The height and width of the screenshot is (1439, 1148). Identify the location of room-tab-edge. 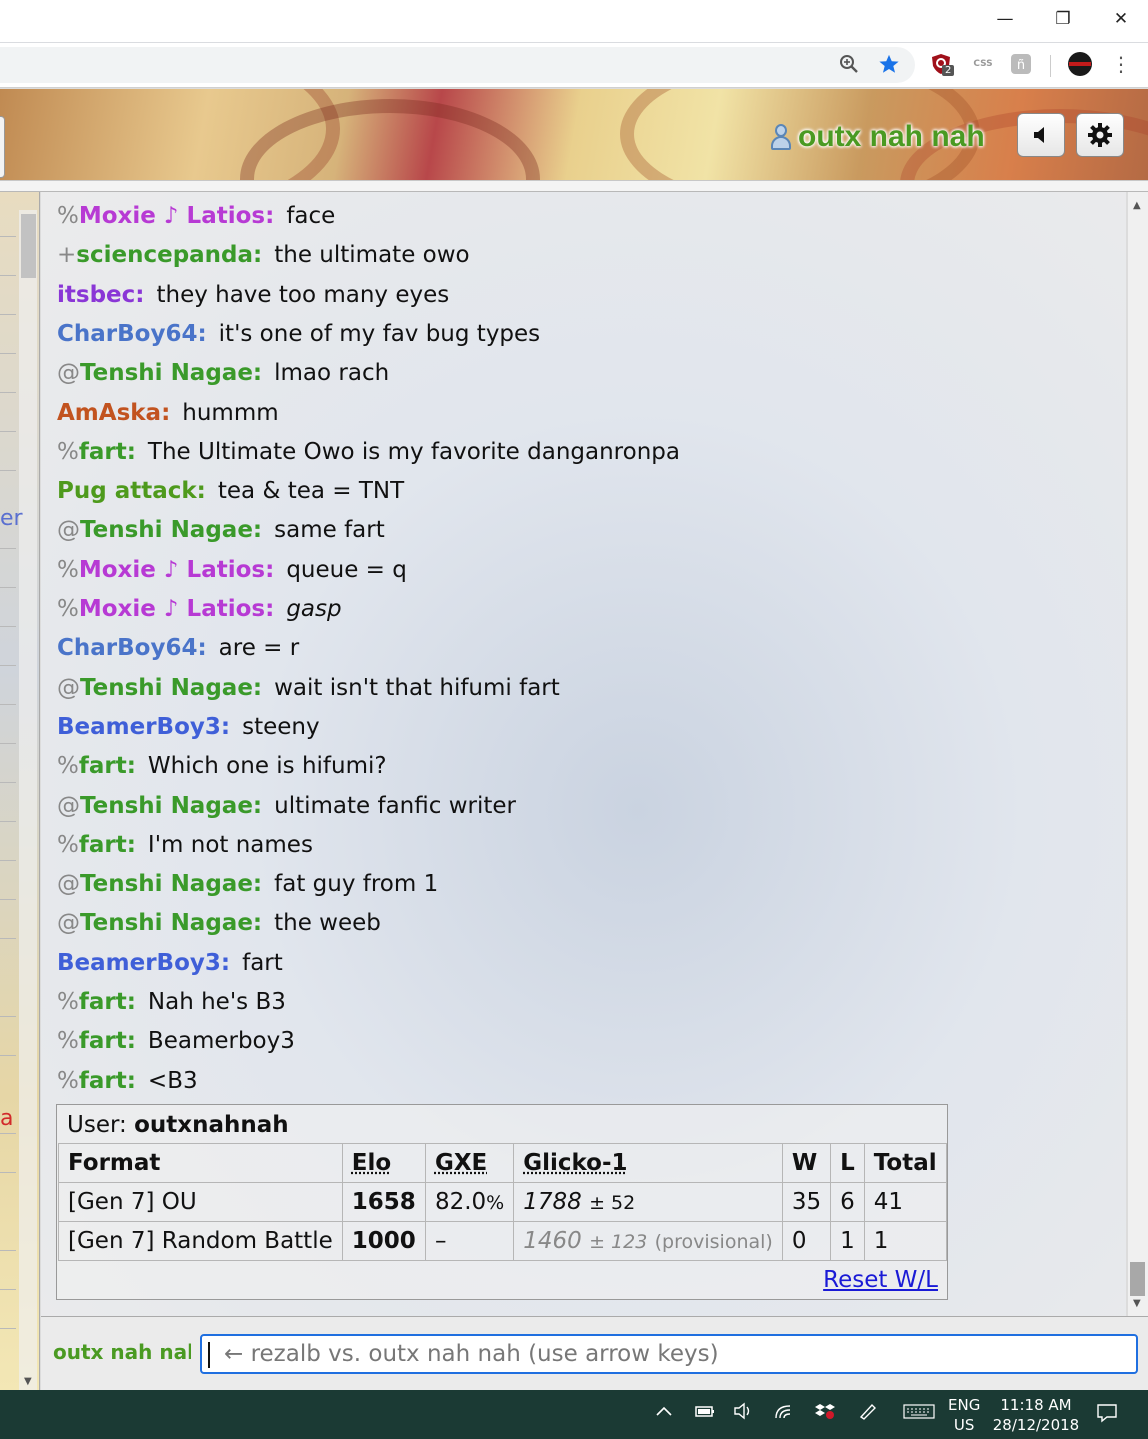
(2, 147).